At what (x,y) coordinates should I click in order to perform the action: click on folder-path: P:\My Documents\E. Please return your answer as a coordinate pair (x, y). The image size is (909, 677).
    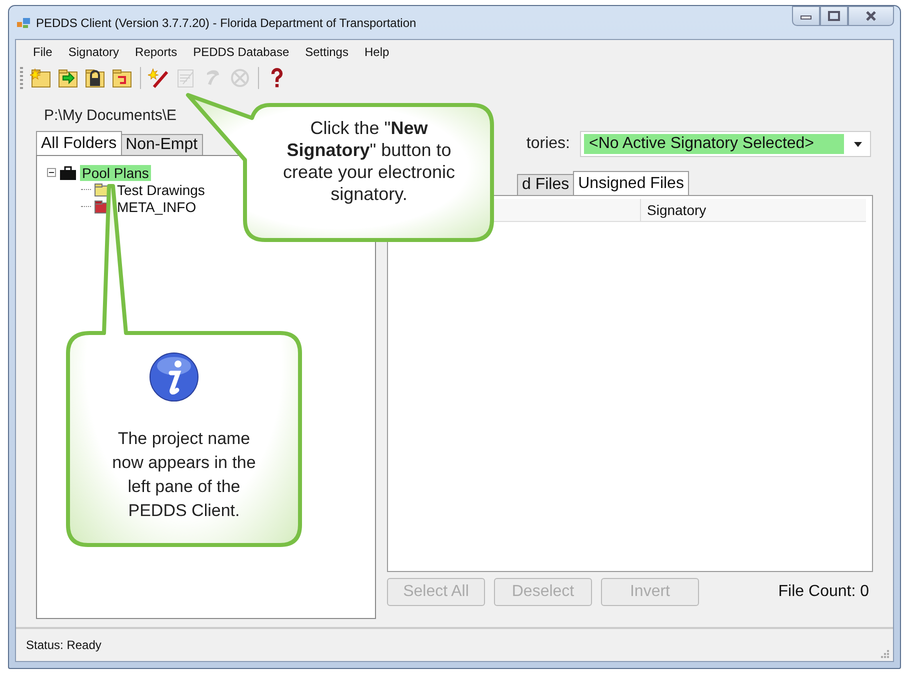
    Looking at the image, I should click on (110, 116).